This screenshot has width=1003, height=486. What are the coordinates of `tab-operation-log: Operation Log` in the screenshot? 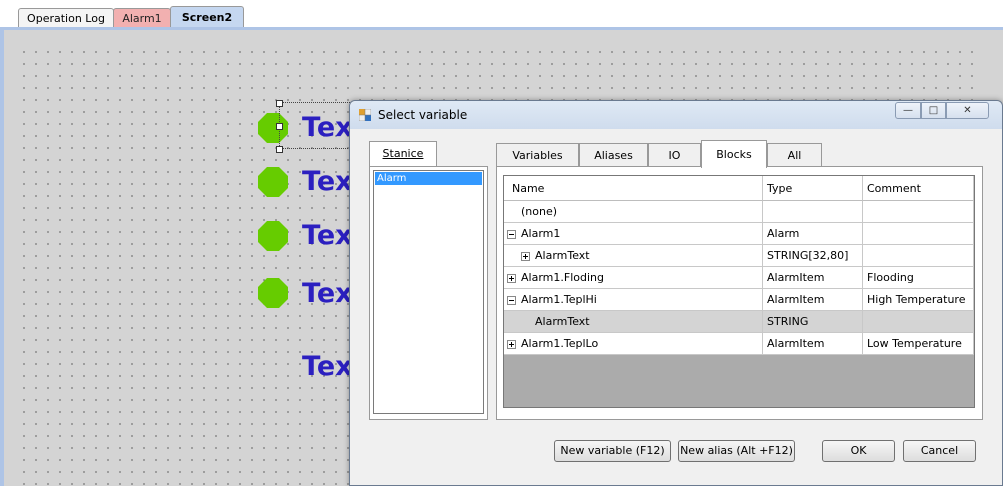 It's located at (66, 18).